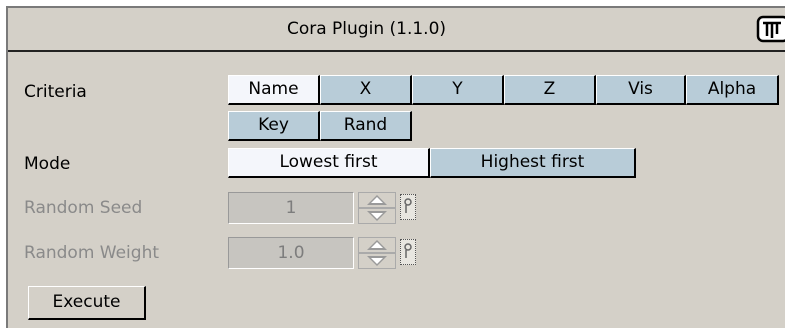 The width and height of the screenshot is (785, 328). I want to click on random-weight-field: 1.0, so click(291, 253).